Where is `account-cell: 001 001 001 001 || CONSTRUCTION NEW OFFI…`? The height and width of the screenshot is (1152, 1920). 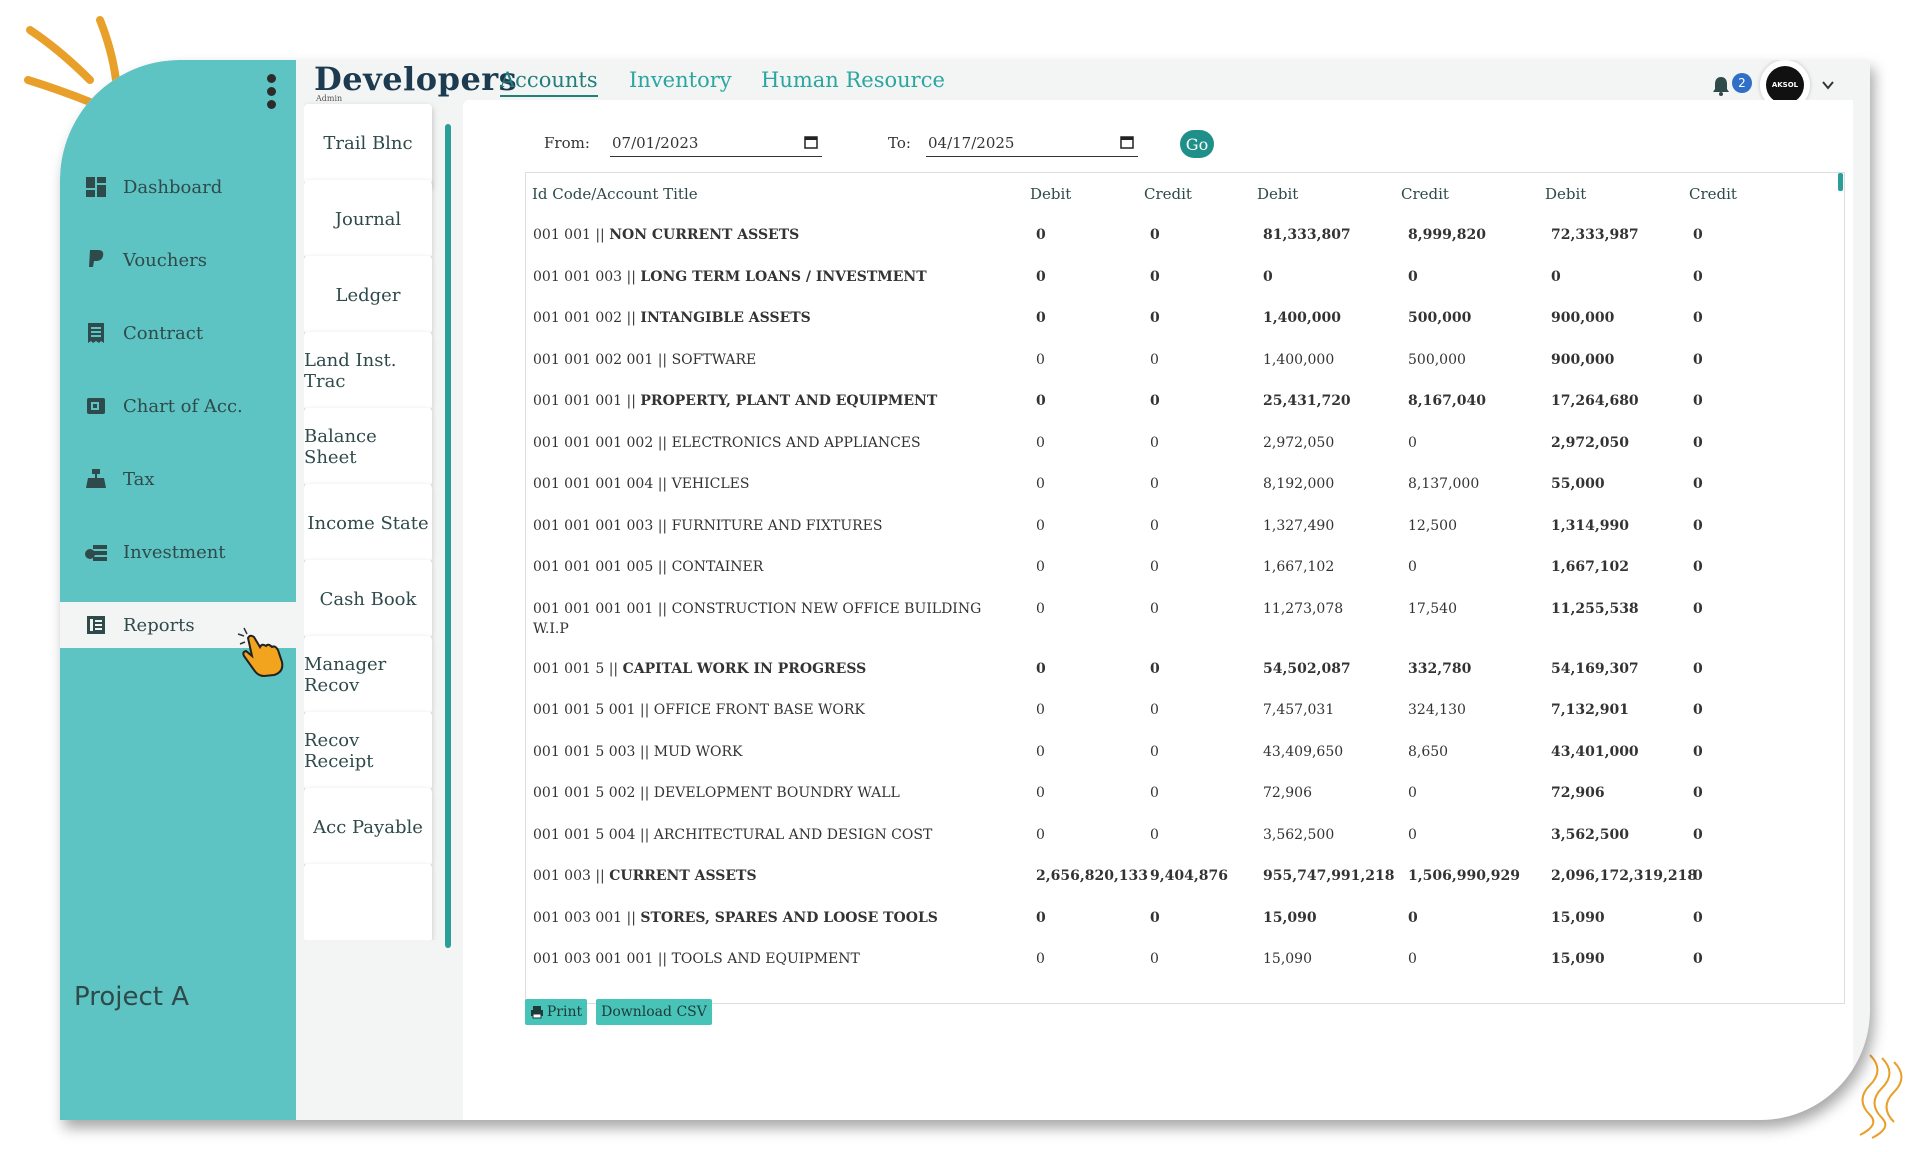
account-cell: 001 001 001 001 || CONSTRUCTION NEW OFFI… is located at coordinates (763, 619).